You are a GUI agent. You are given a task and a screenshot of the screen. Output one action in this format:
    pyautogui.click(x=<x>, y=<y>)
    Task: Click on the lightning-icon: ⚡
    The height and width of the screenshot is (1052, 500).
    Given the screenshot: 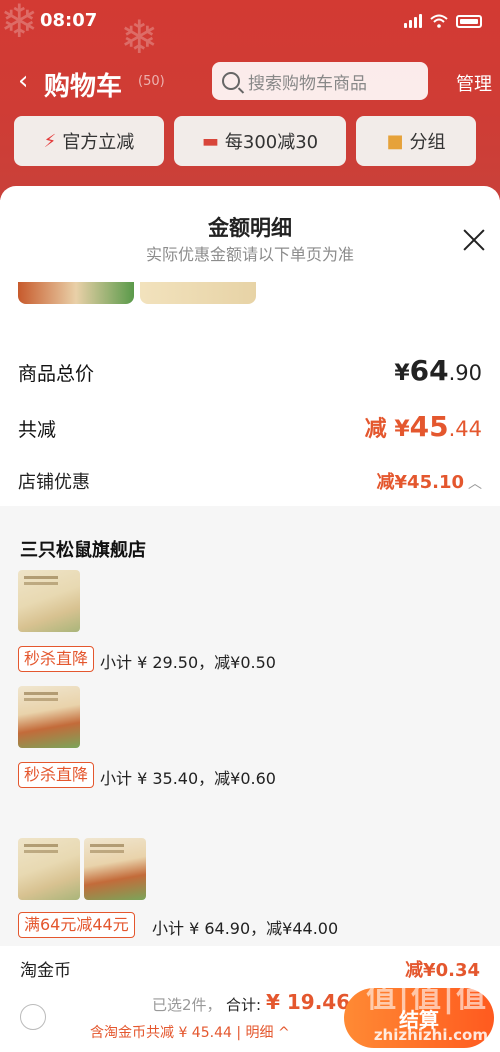 What is the action you would take?
    pyautogui.click(x=50, y=141)
    